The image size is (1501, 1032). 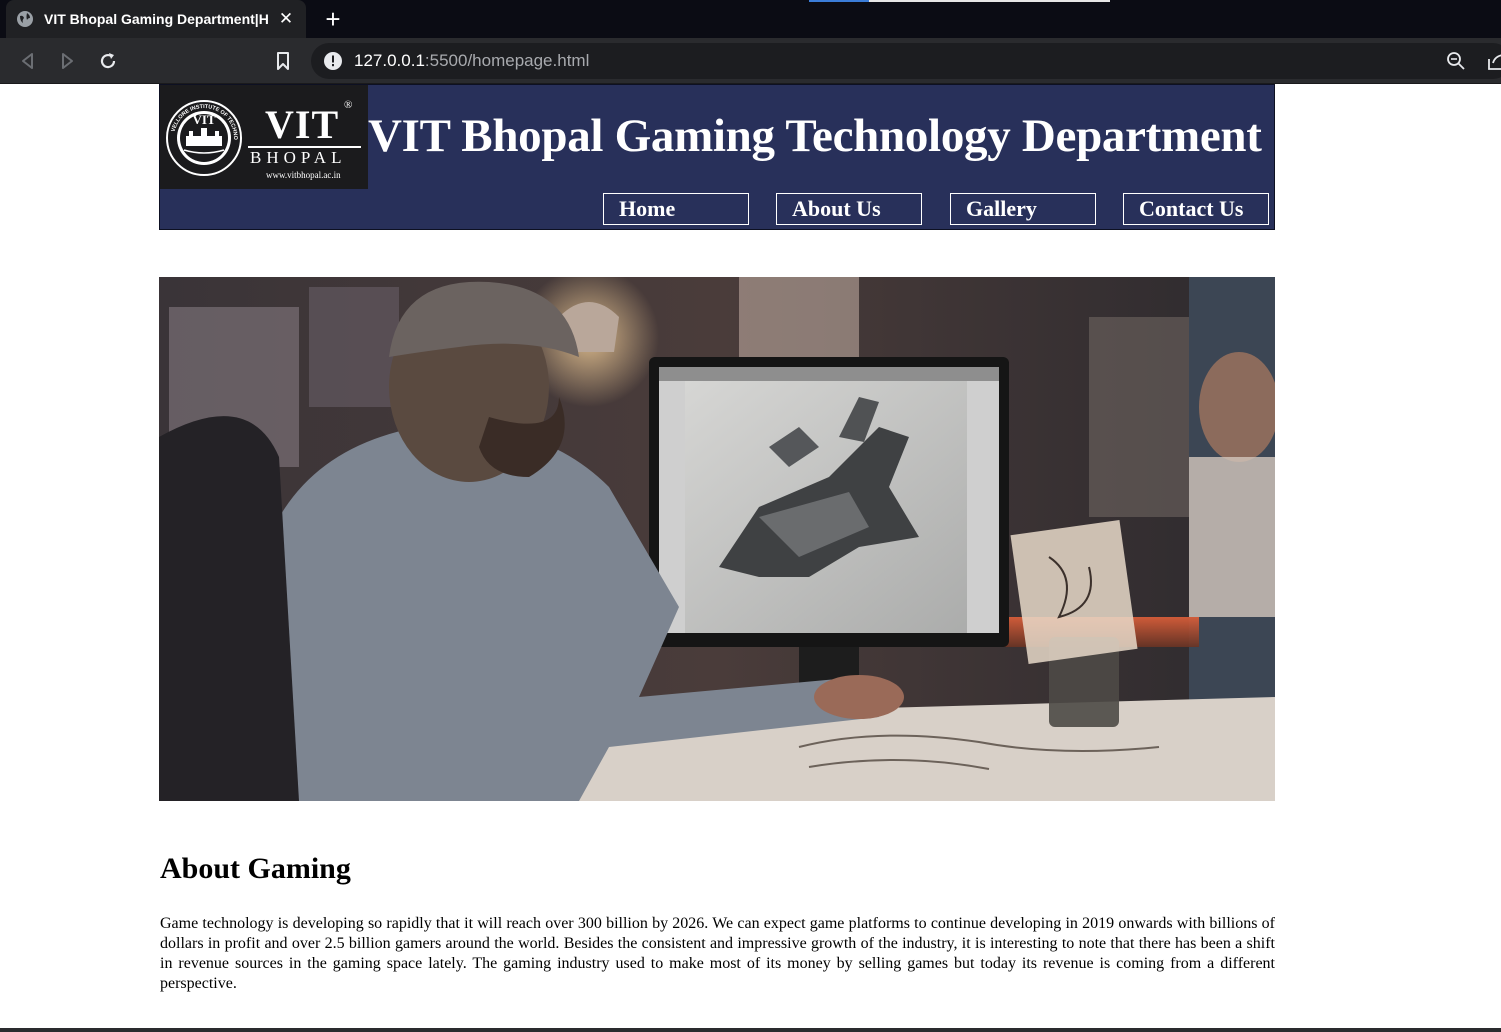 I want to click on logo-registered-mark: ®, so click(x=348, y=105).